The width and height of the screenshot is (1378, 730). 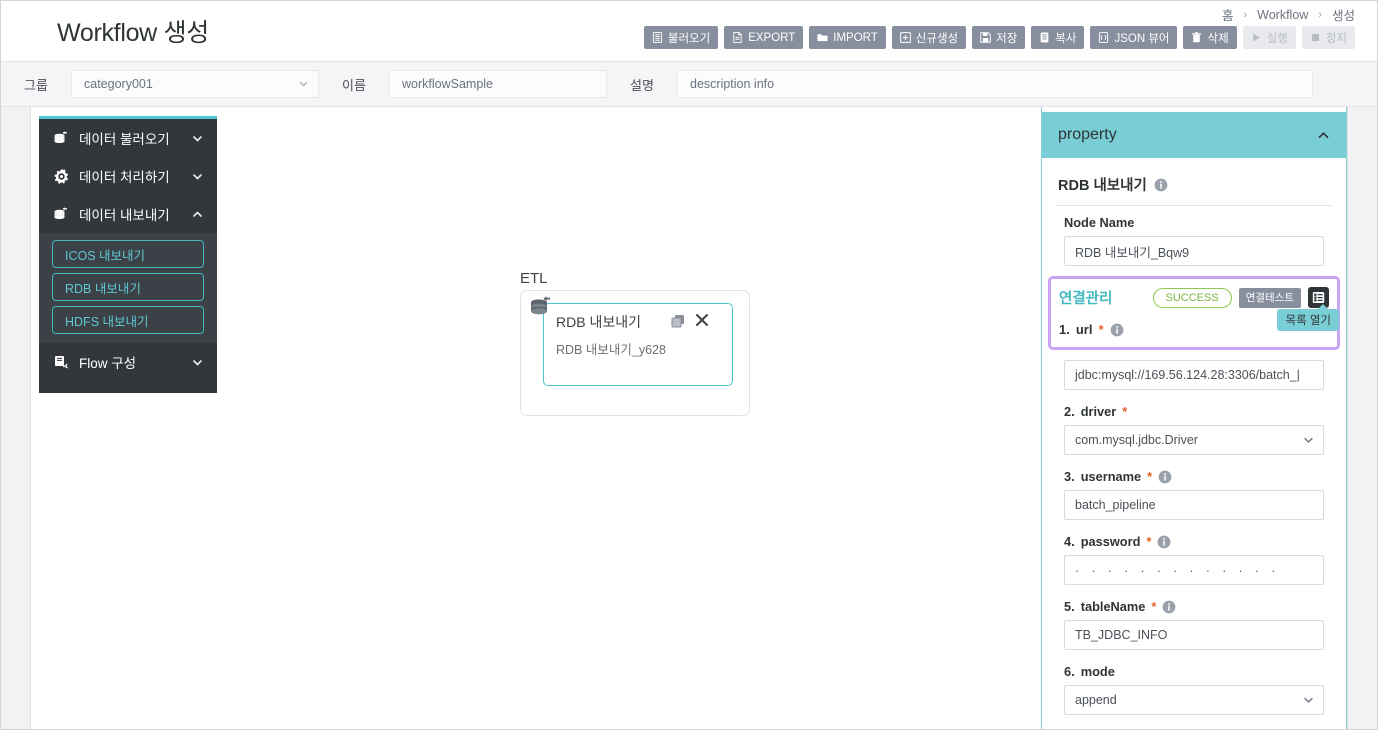 I want to click on folder-icon, so click(x=822, y=37).